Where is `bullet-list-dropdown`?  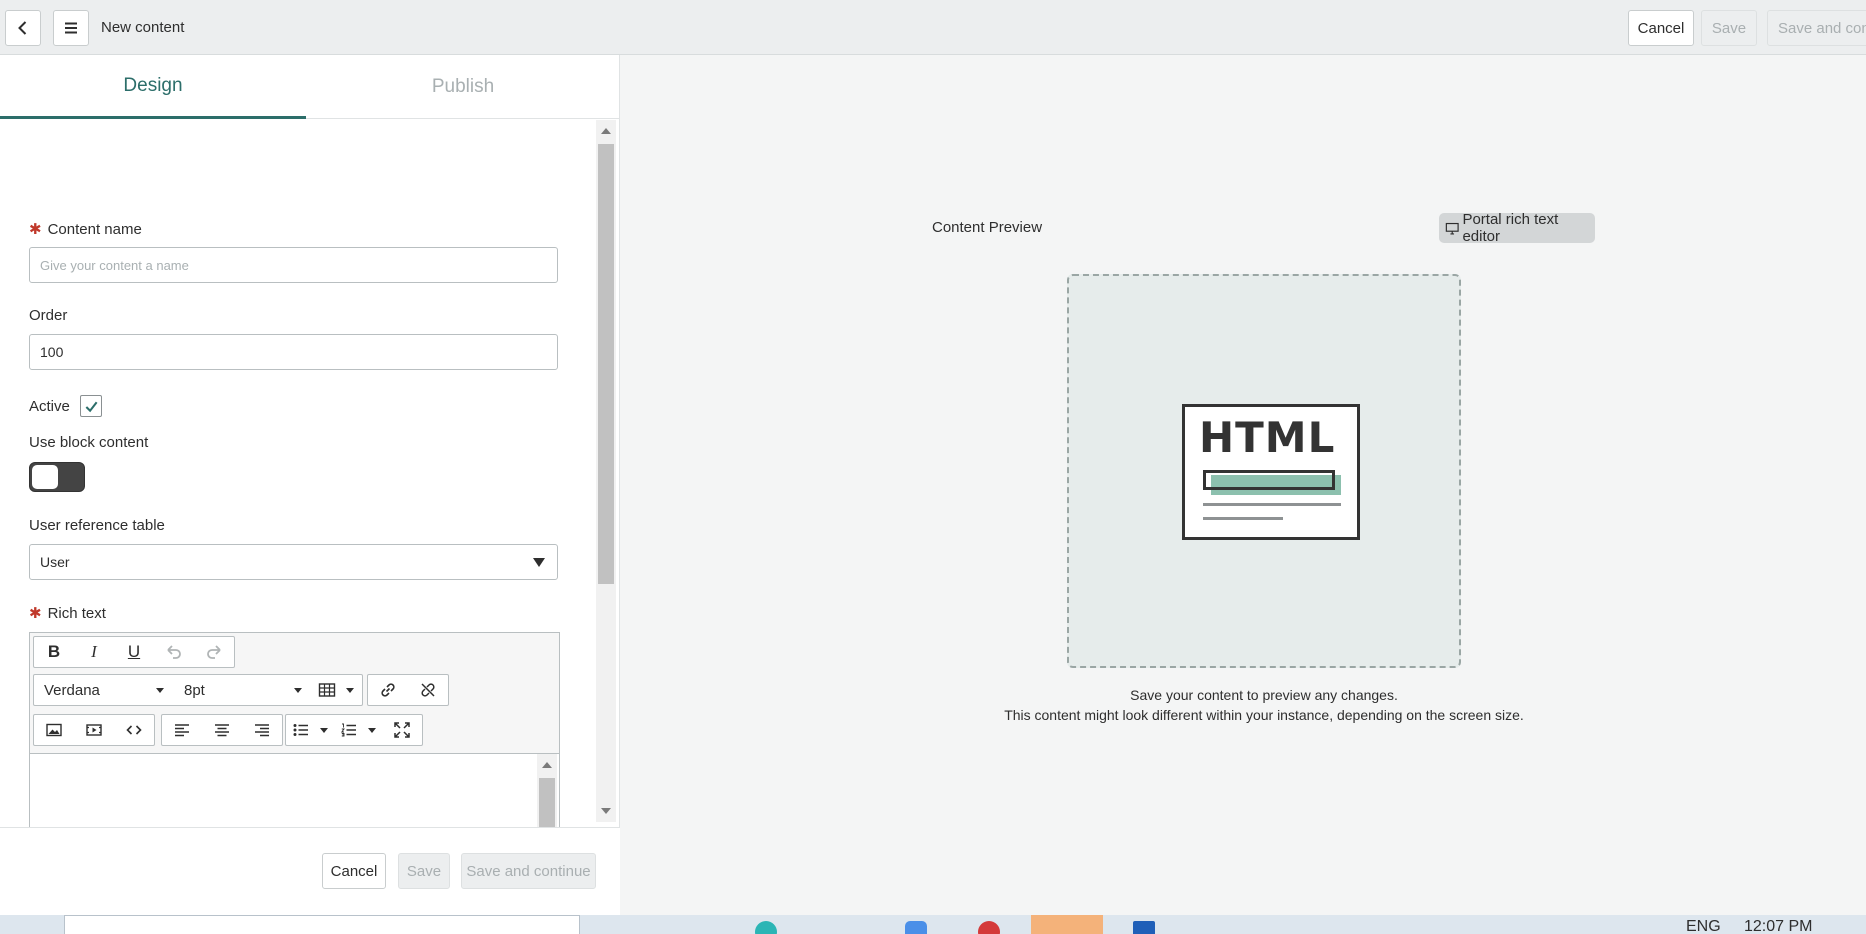 bullet-list-dropdown is located at coordinates (310, 730).